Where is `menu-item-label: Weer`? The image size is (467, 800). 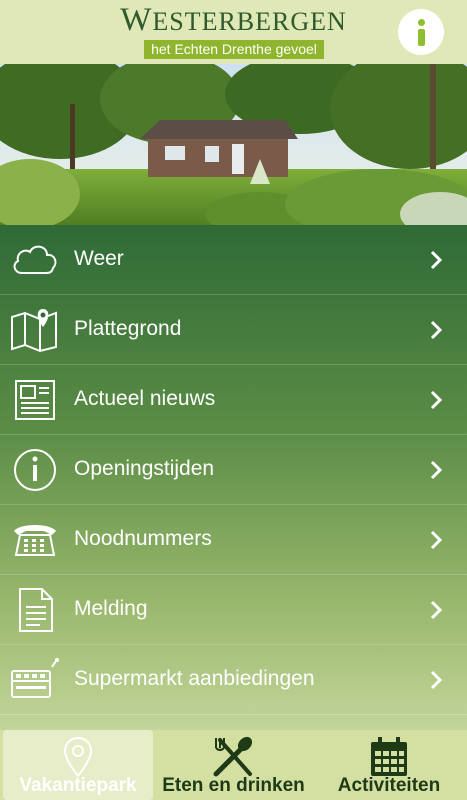
menu-item-label: Weer is located at coordinates (99, 258).